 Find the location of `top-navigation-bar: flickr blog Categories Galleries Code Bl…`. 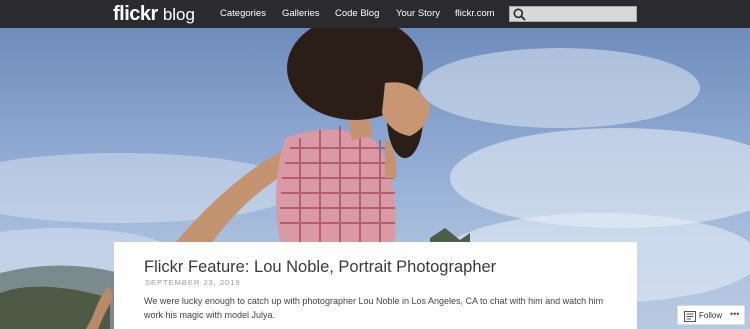

top-navigation-bar: flickr blog Categories Galleries Code Bl… is located at coordinates (375, 14).